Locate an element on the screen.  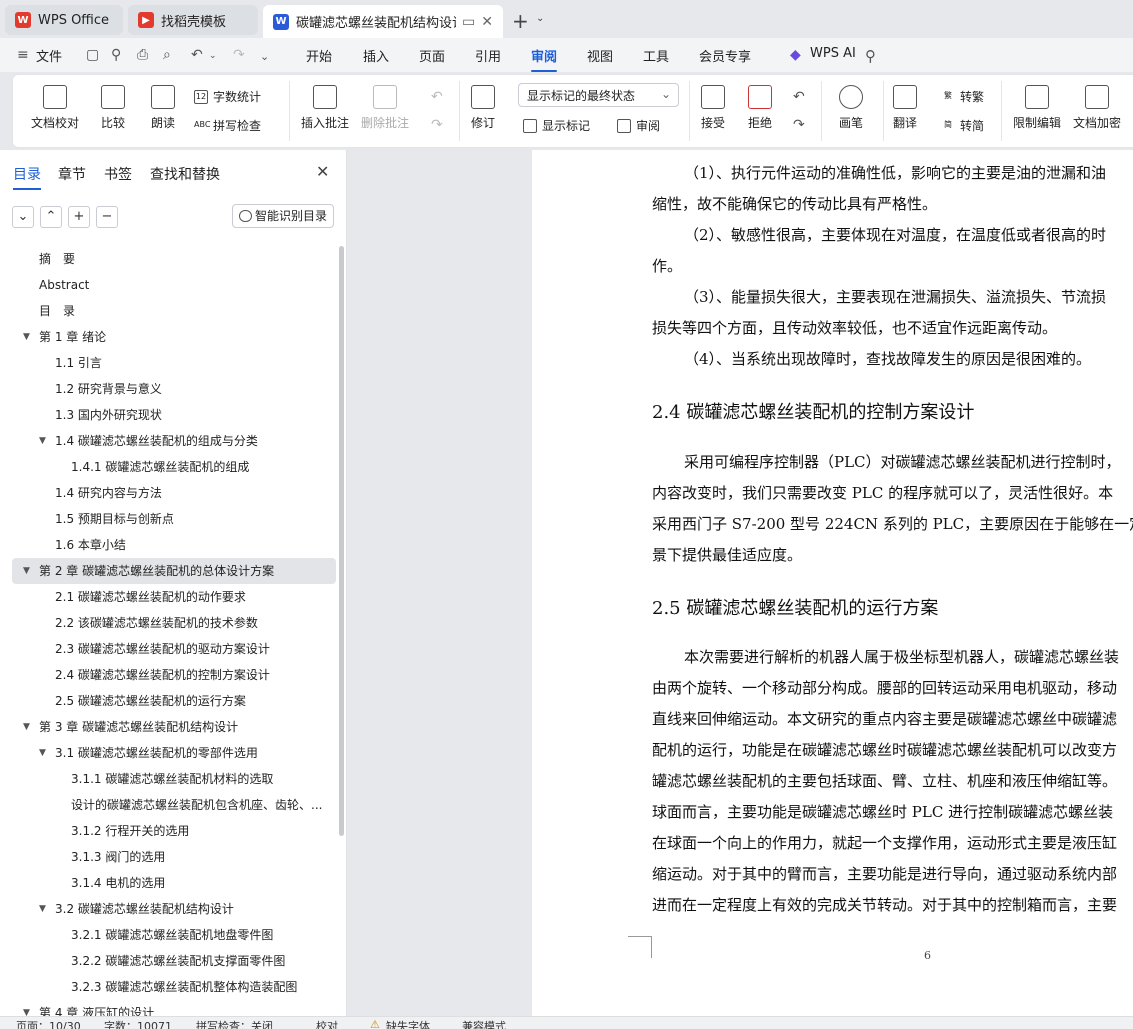
scrollbar is located at coordinates (341, 541).